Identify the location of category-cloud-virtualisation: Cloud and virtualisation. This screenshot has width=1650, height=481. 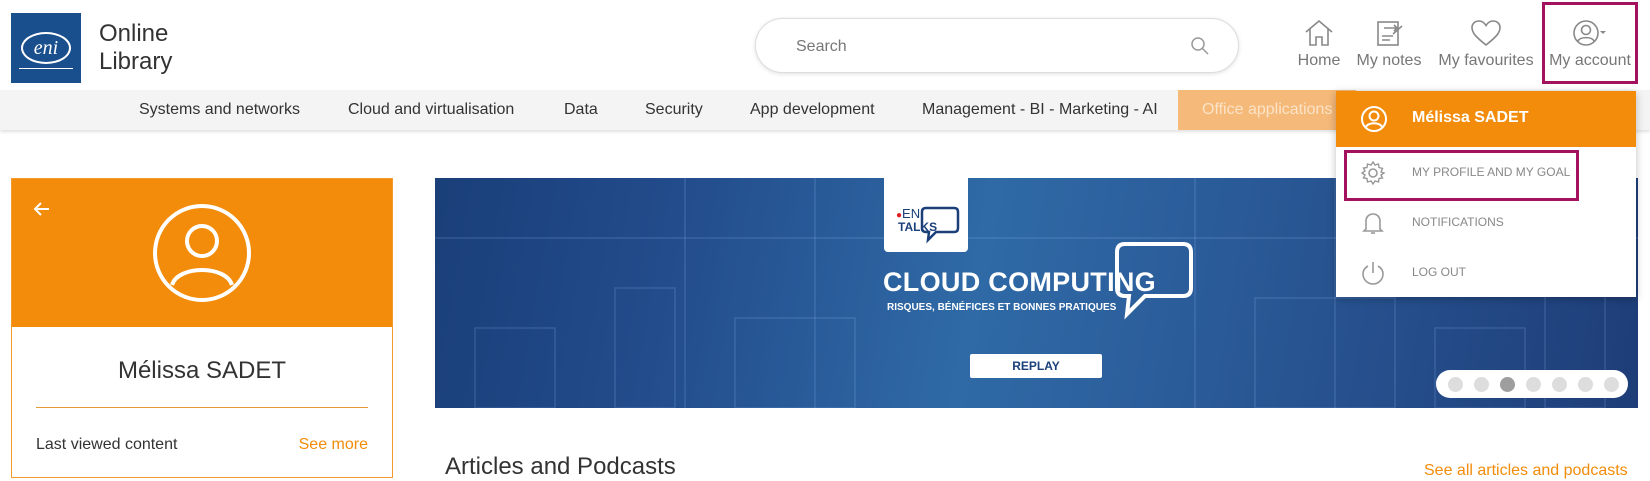
(431, 110).